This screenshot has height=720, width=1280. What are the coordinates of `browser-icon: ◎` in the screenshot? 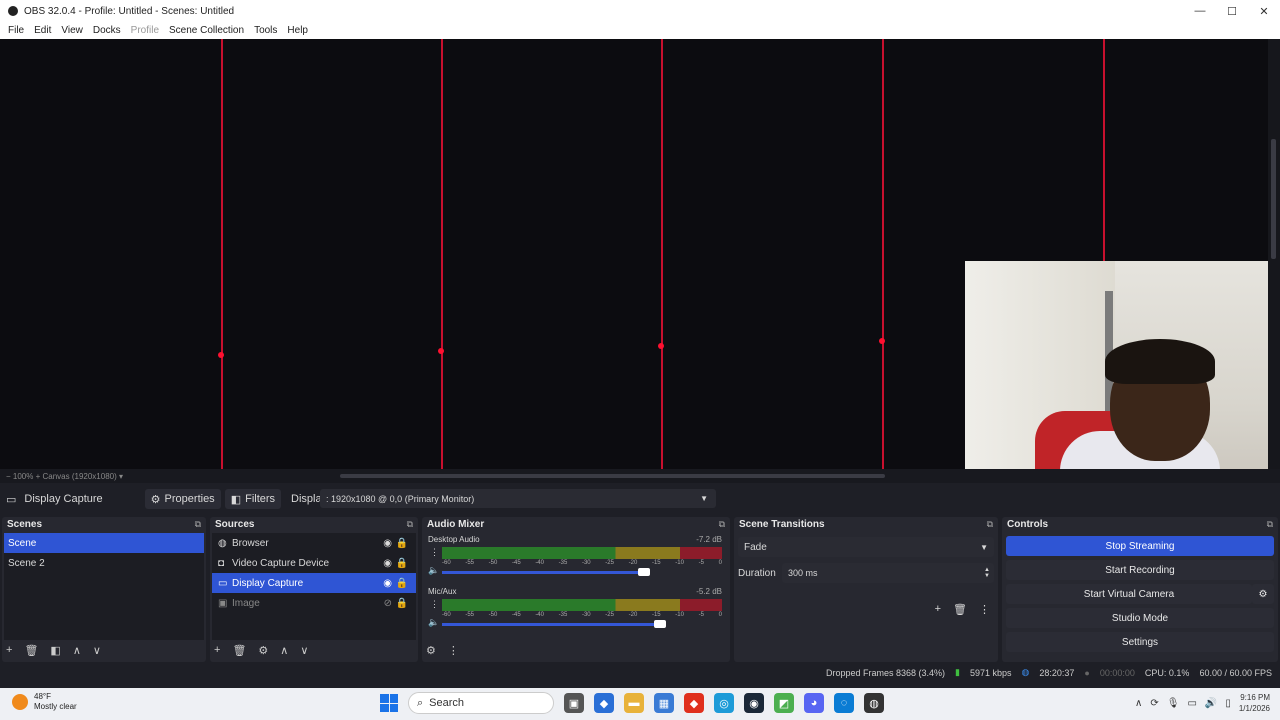 It's located at (724, 703).